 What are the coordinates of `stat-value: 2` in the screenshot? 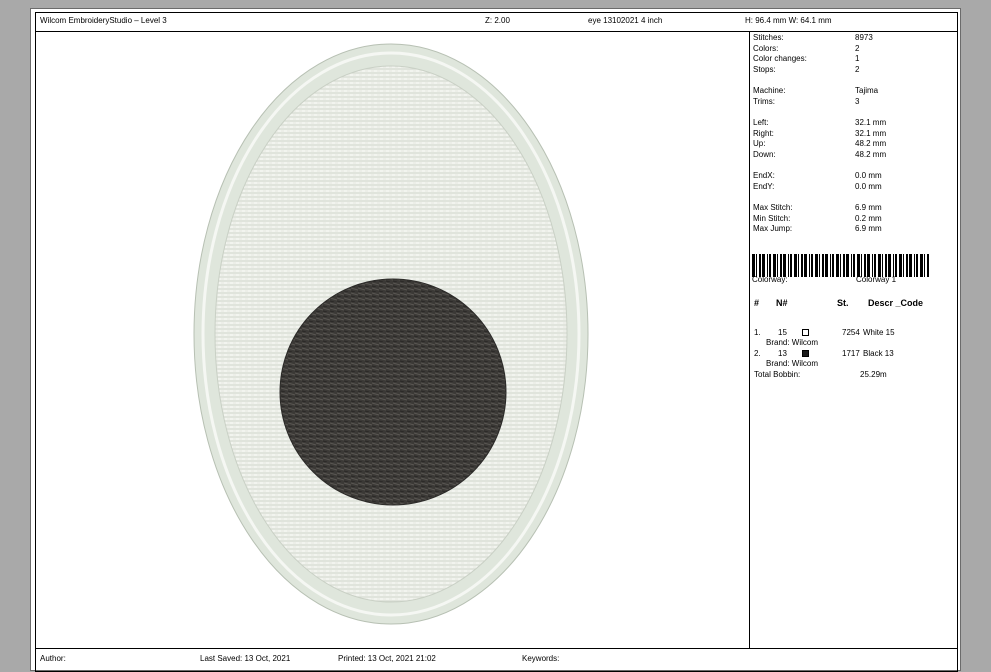 It's located at (857, 69).